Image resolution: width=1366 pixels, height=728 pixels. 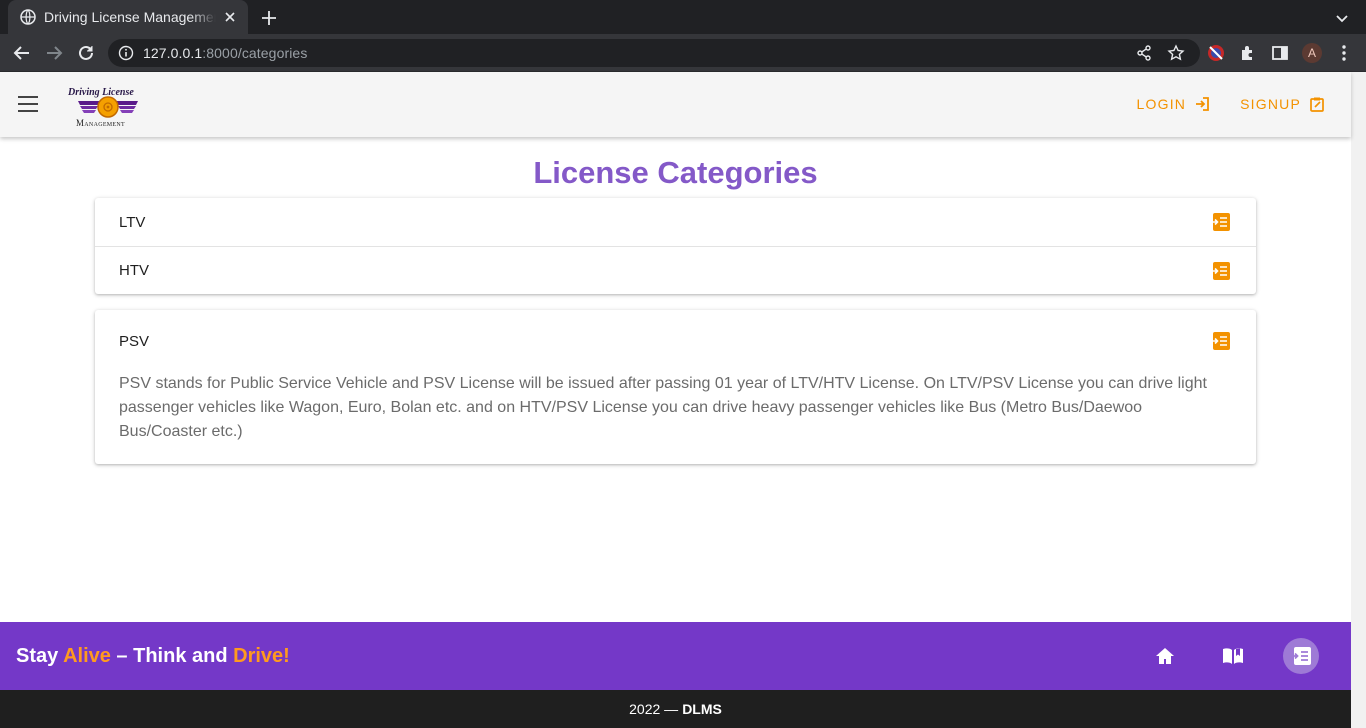 I want to click on menu-icon, so click(x=28, y=104).